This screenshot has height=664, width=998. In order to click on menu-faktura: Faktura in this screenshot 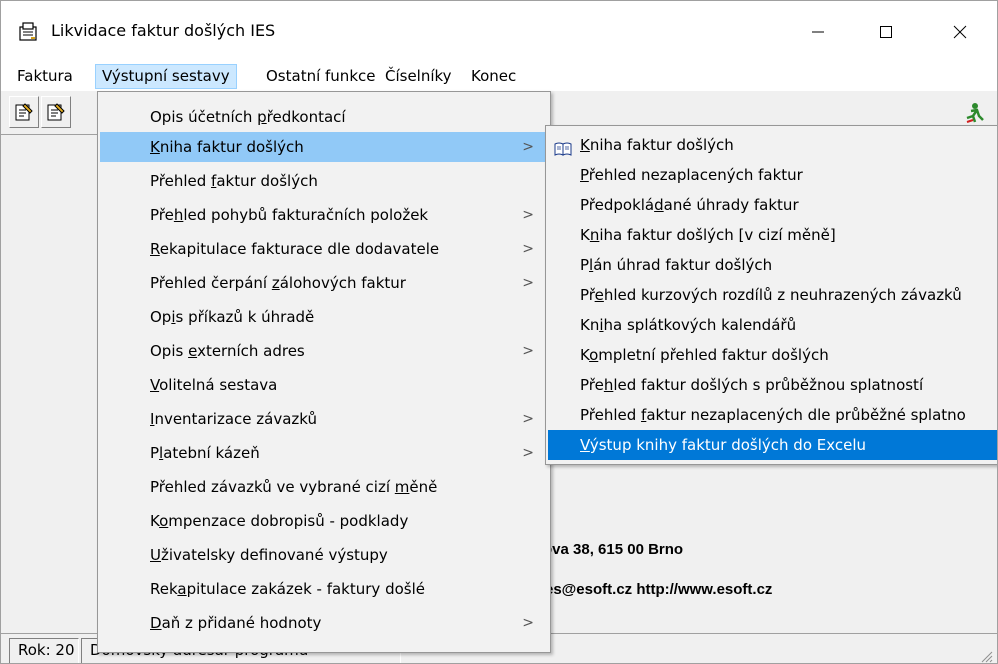, I will do `click(45, 76)`.